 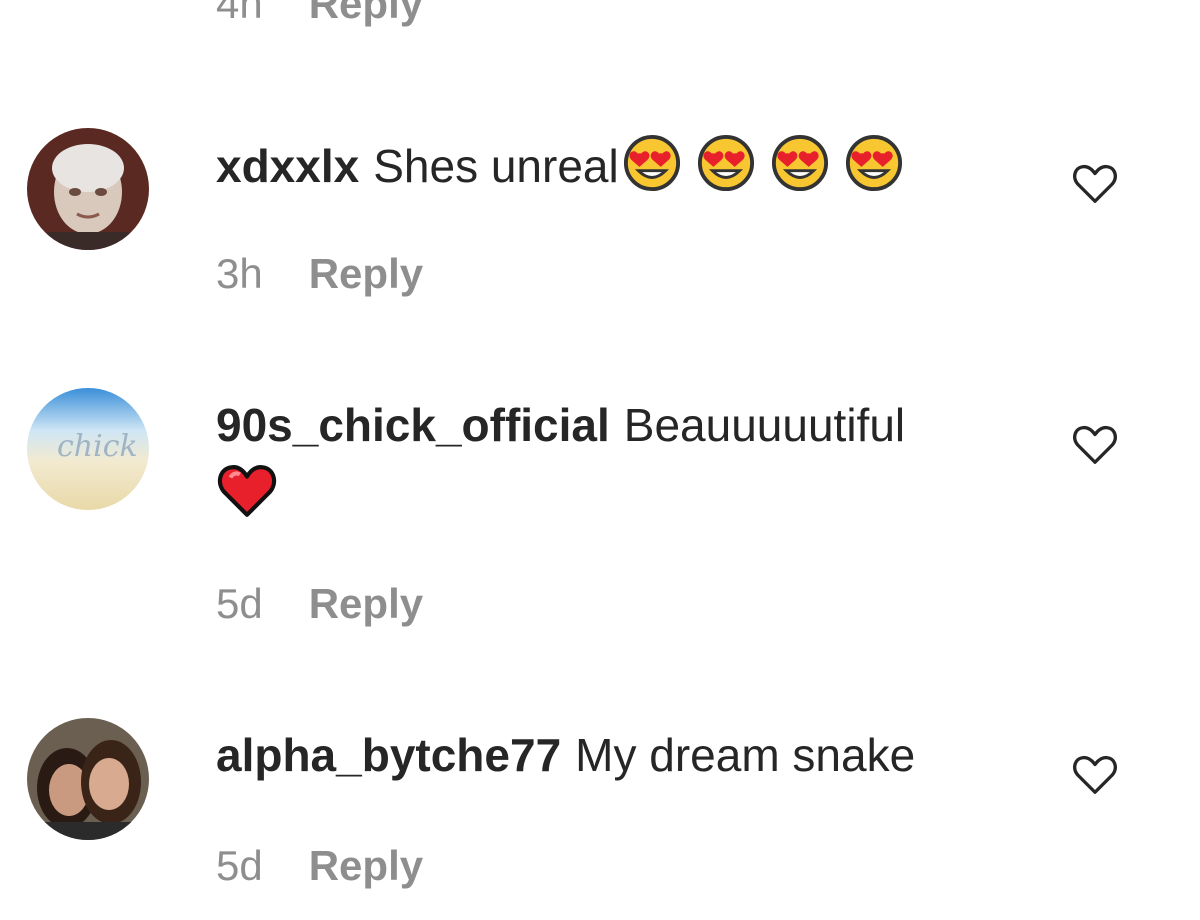 What do you see at coordinates (616, 457) in the screenshot?
I see `comment-body: 90s_chick_official Beauuuuutiful` at bounding box center [616, 457].